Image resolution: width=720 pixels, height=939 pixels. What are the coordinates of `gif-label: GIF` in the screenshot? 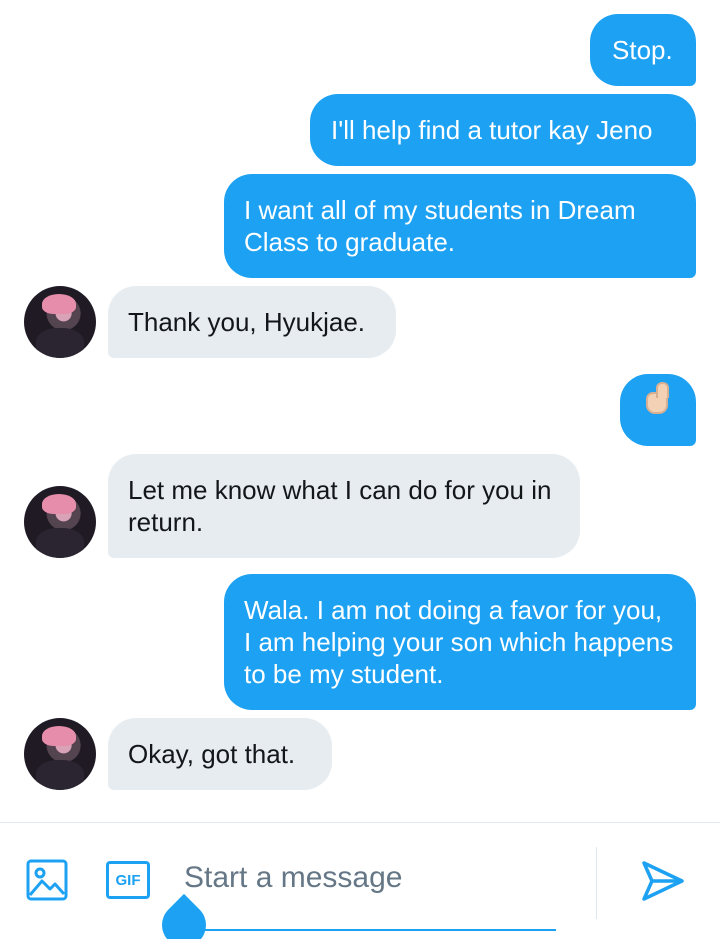 It's located at (128, 880).